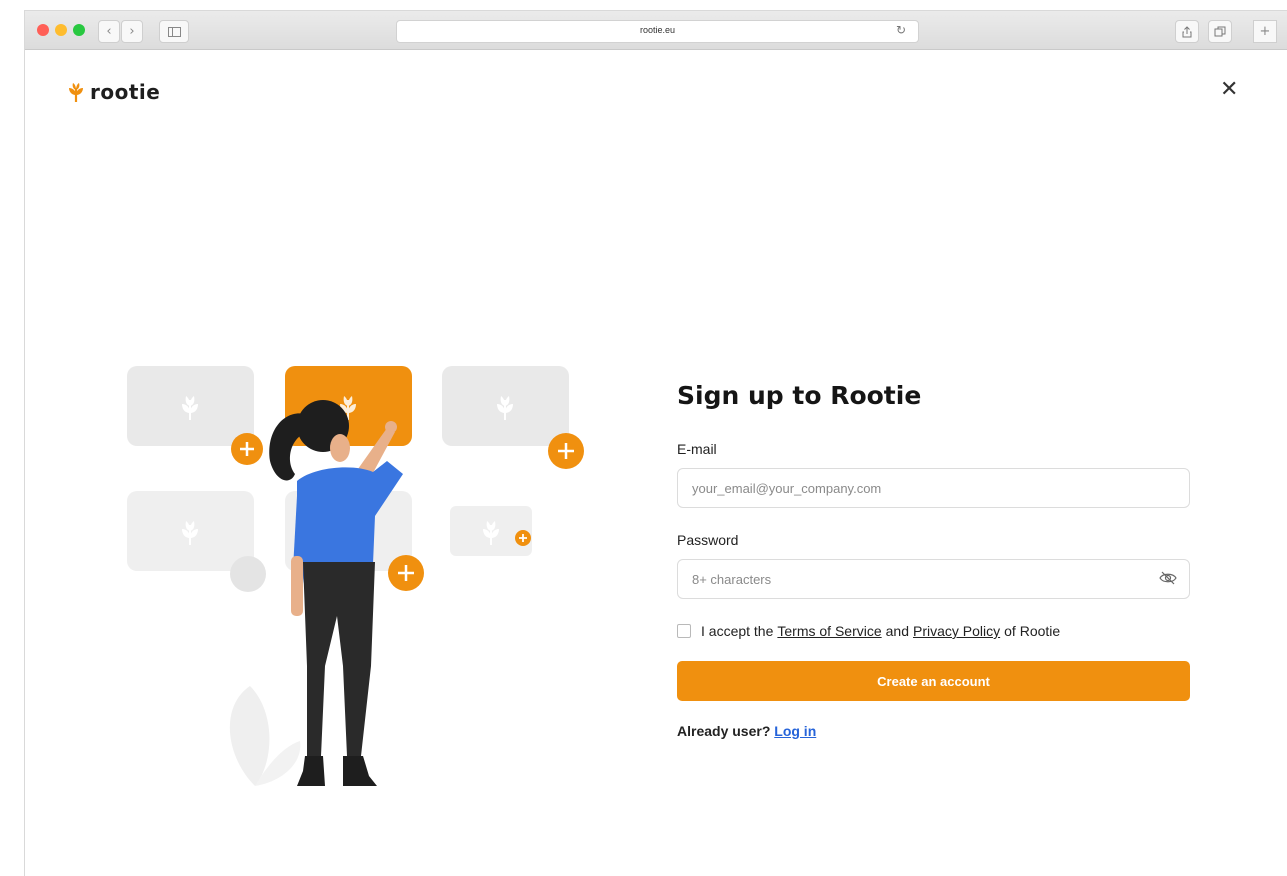 This screenshot has width=1287, height=876. I want to click on new-tab-button: +, so click(1265, 31).